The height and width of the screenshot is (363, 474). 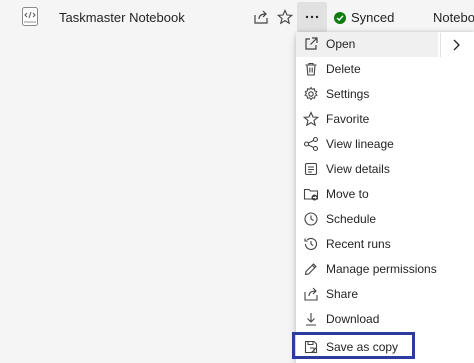 What do you see at coordinates (311, 269) in the screenshot?
I see `edit-icon` at bounding box center [311, 269].